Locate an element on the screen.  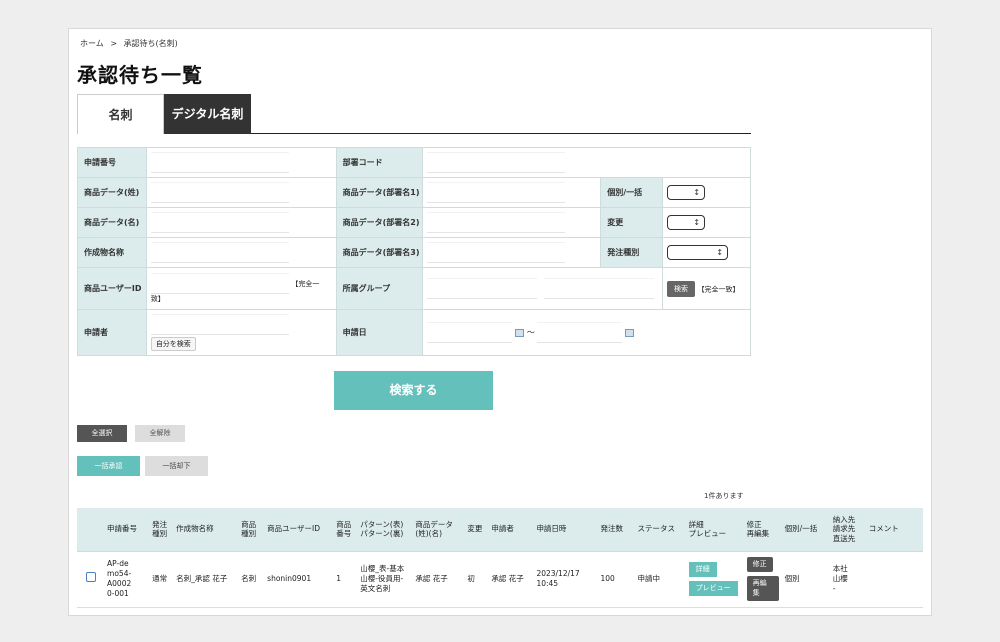
self-search-button: 自分を検索 is located at coordinates (173, 344).